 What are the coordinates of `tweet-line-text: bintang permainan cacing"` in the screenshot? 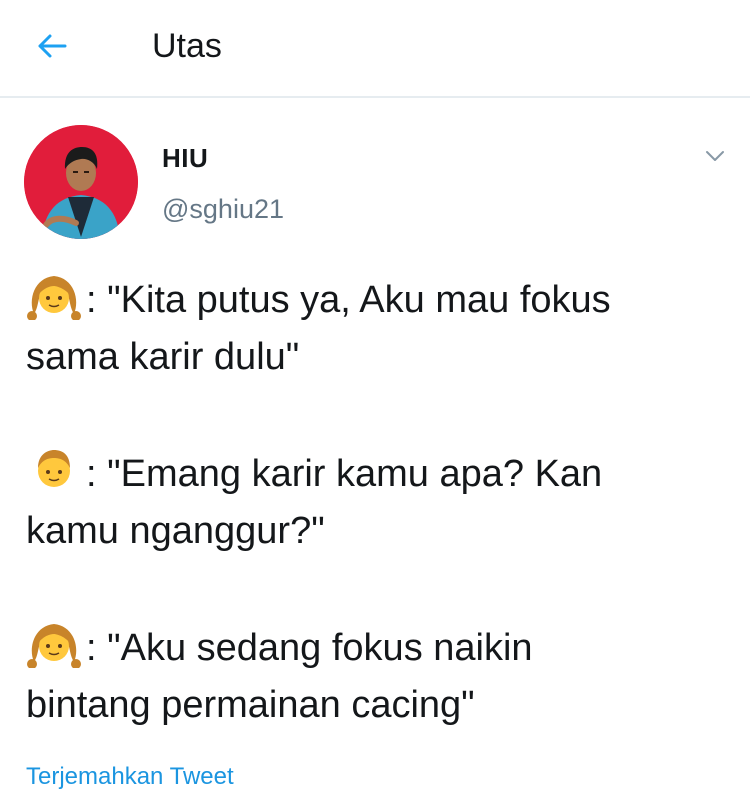 It's located at (250, 705).